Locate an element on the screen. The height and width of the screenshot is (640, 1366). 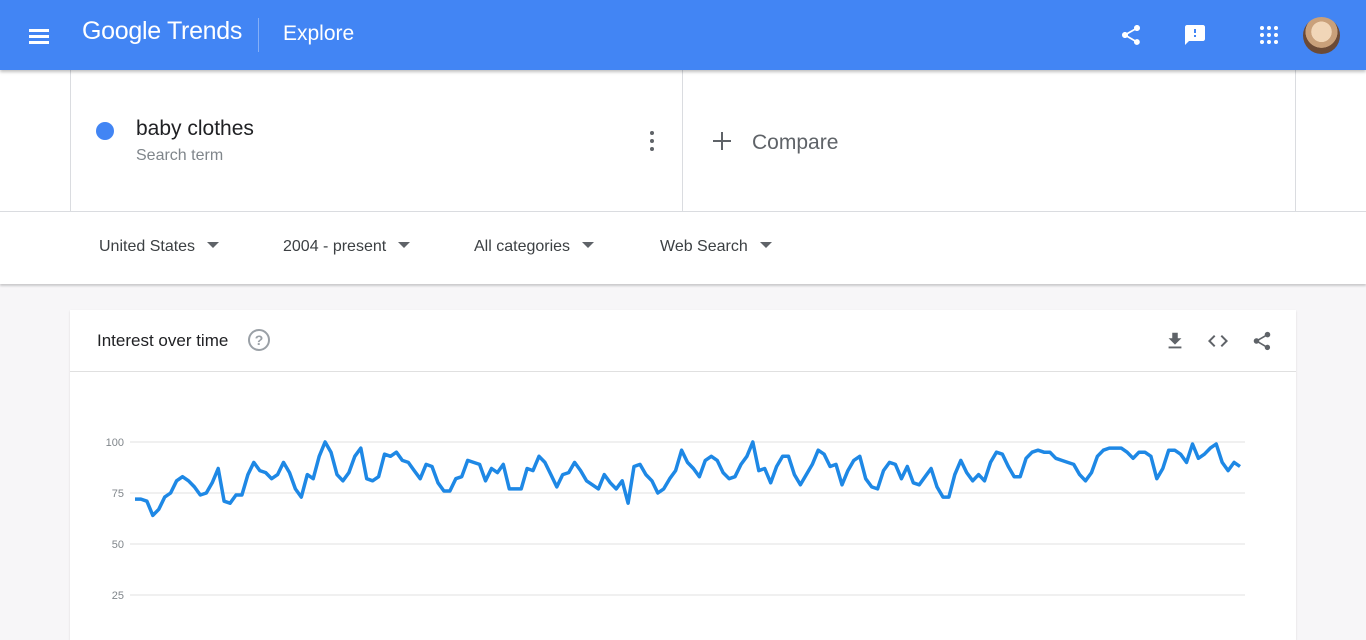
more-options-icon is located at coordinates (652, 141).